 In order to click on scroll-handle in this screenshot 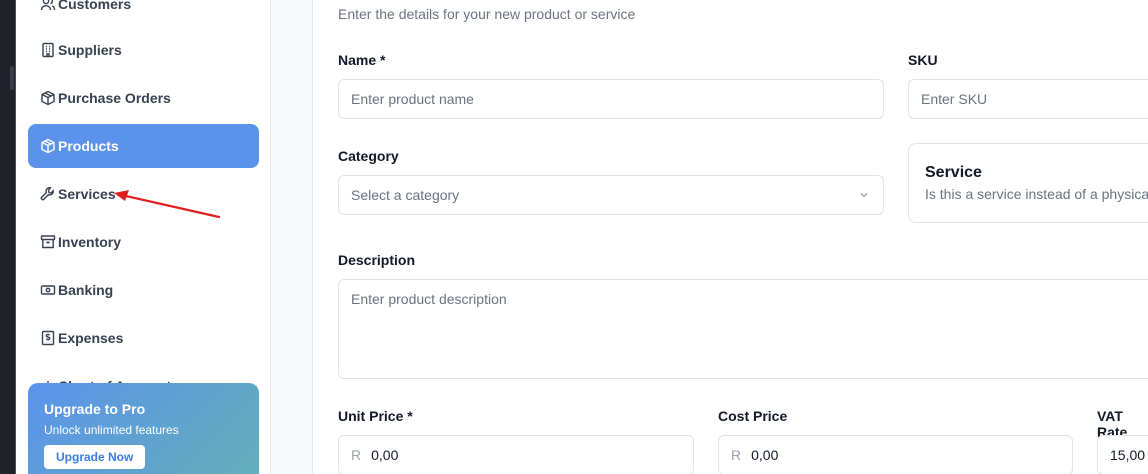, I will do `click(12, 78)`.